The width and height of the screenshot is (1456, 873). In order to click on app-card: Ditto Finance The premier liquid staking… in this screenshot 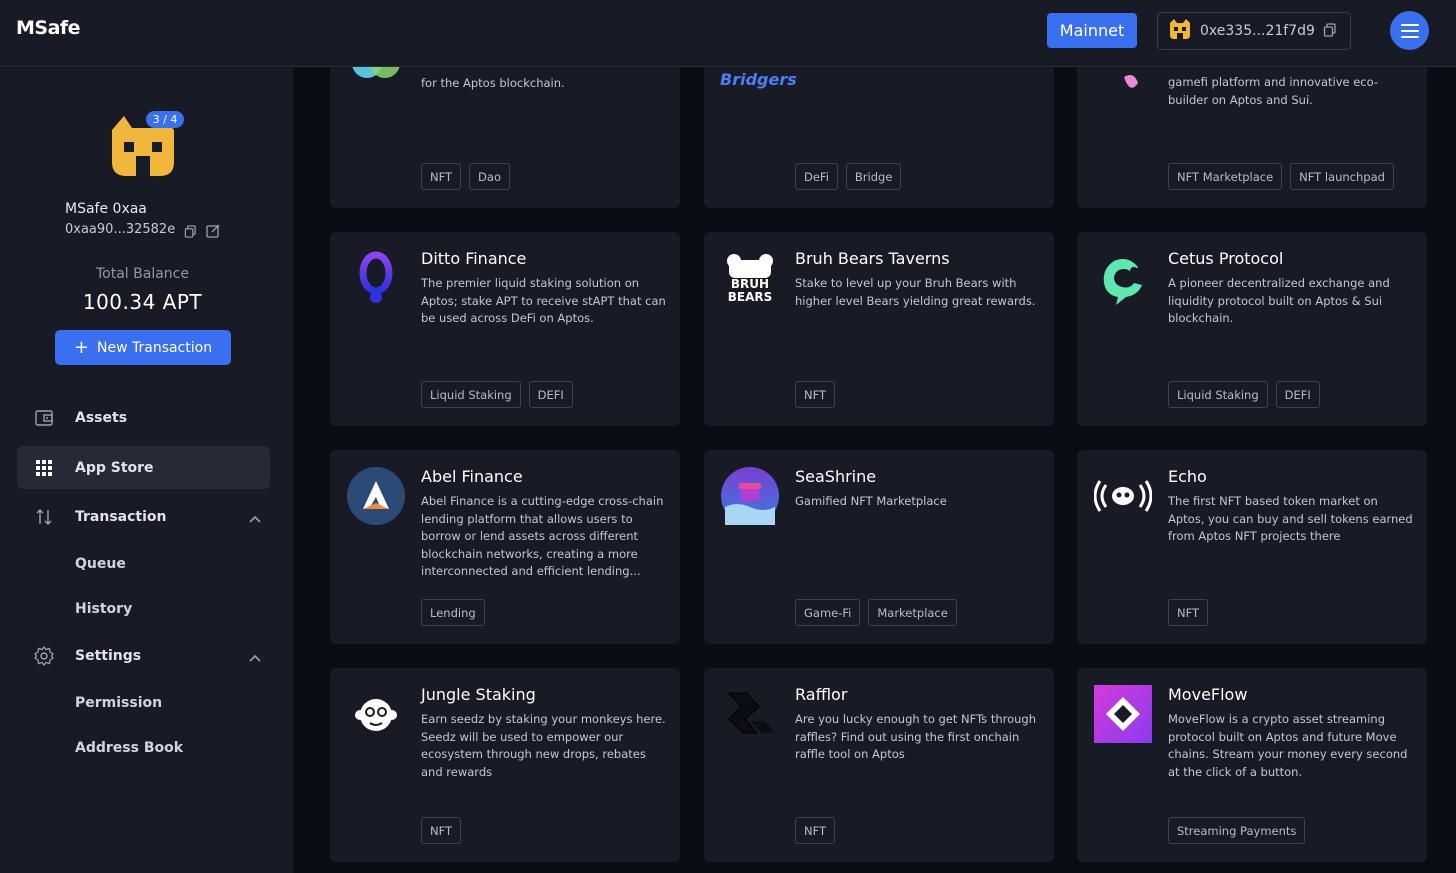, I will do `click(505, 329)`.